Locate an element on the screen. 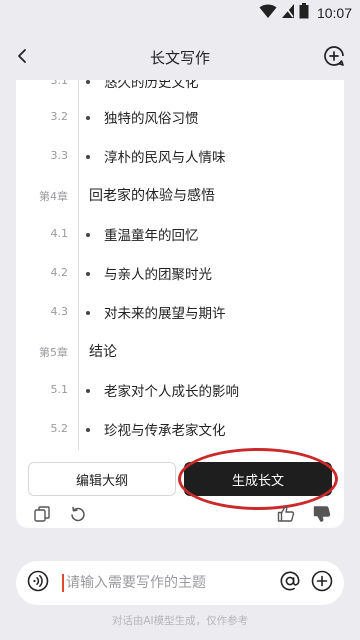 The width and height of the screenshot is (360, 640). voice-icon is located at coordinates (38, 583).